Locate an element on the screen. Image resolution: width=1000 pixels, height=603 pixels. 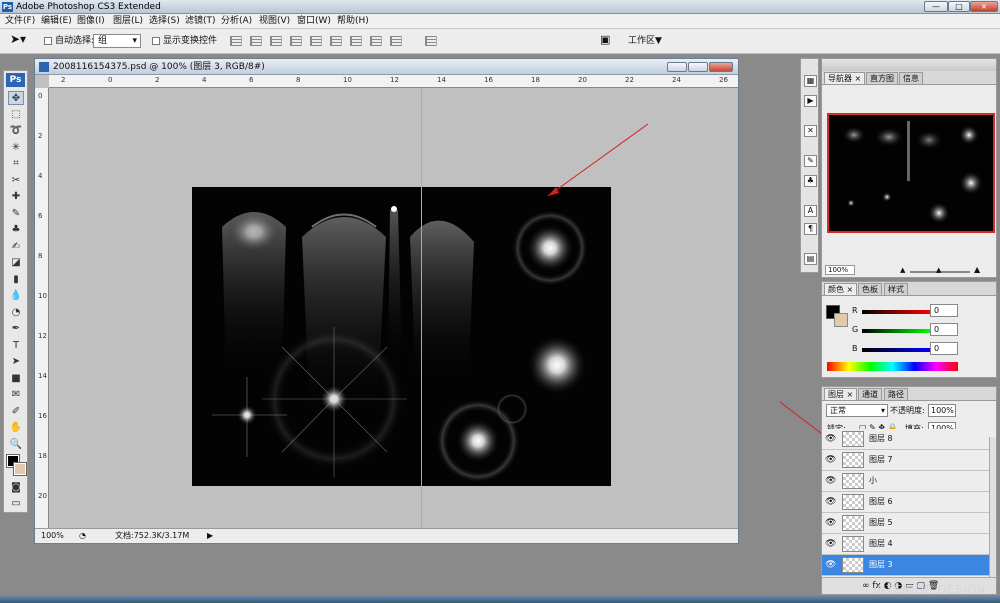
paragraph-dock-icon: ¶ is located at coordinates (810, 229).